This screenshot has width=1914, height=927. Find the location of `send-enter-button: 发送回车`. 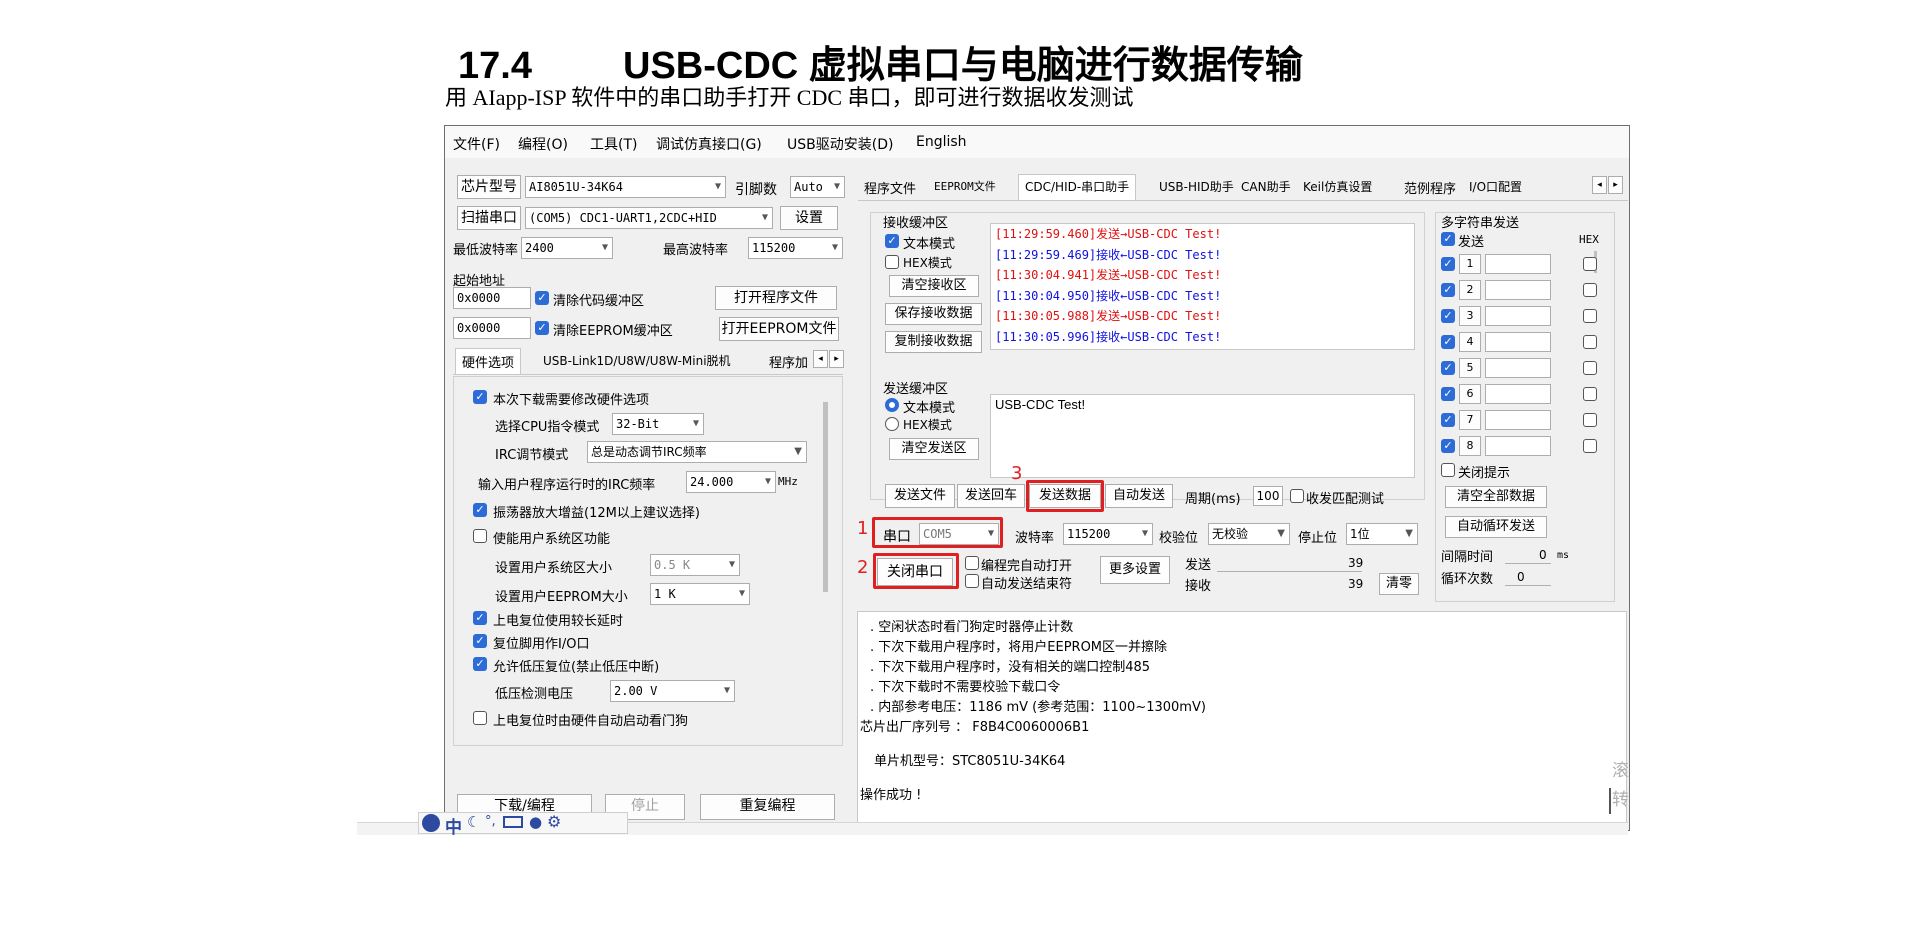

send-enter-button: 发送回车 is located at coordinates (991, 496).